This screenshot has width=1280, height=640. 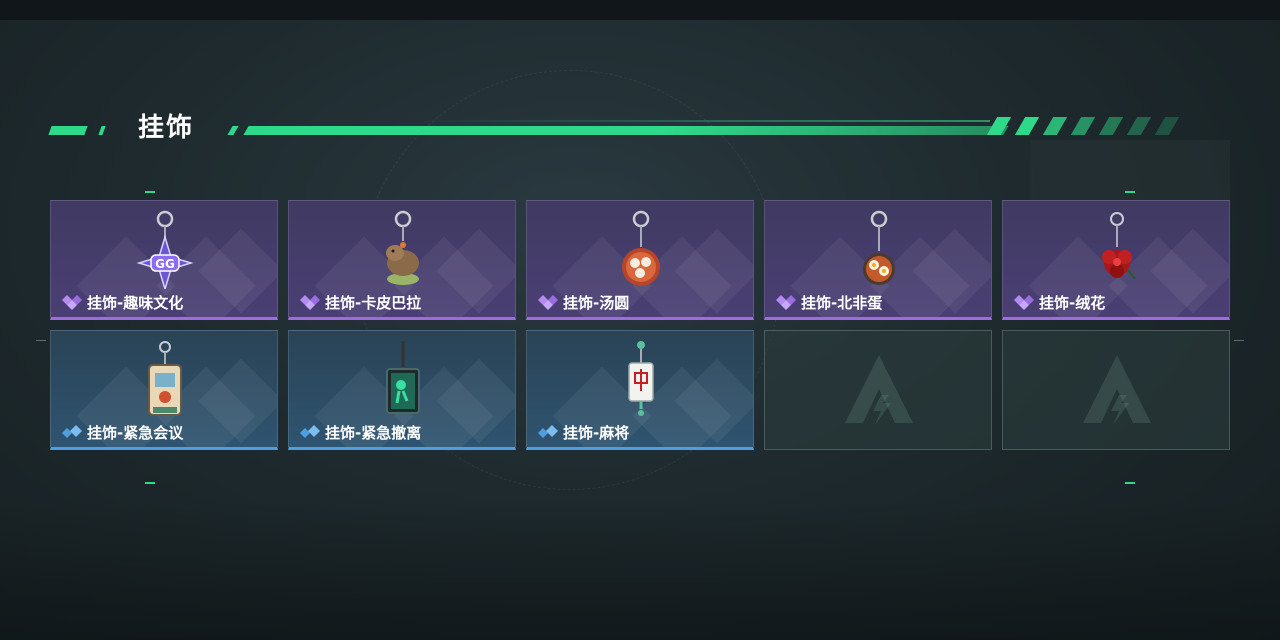 I want to click on header-line-tick, so click(x=233, y=130).